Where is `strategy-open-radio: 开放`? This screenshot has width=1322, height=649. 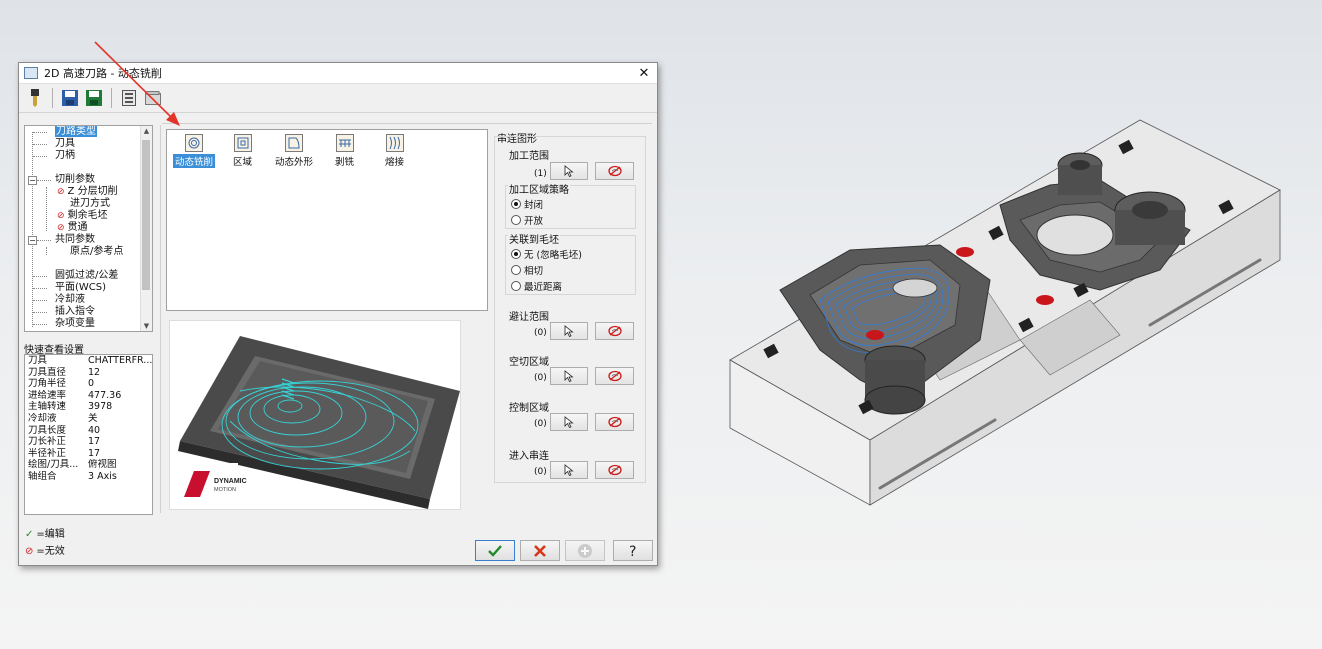
strategy-open-radio: 开放 is located at coordinates (527, 220).